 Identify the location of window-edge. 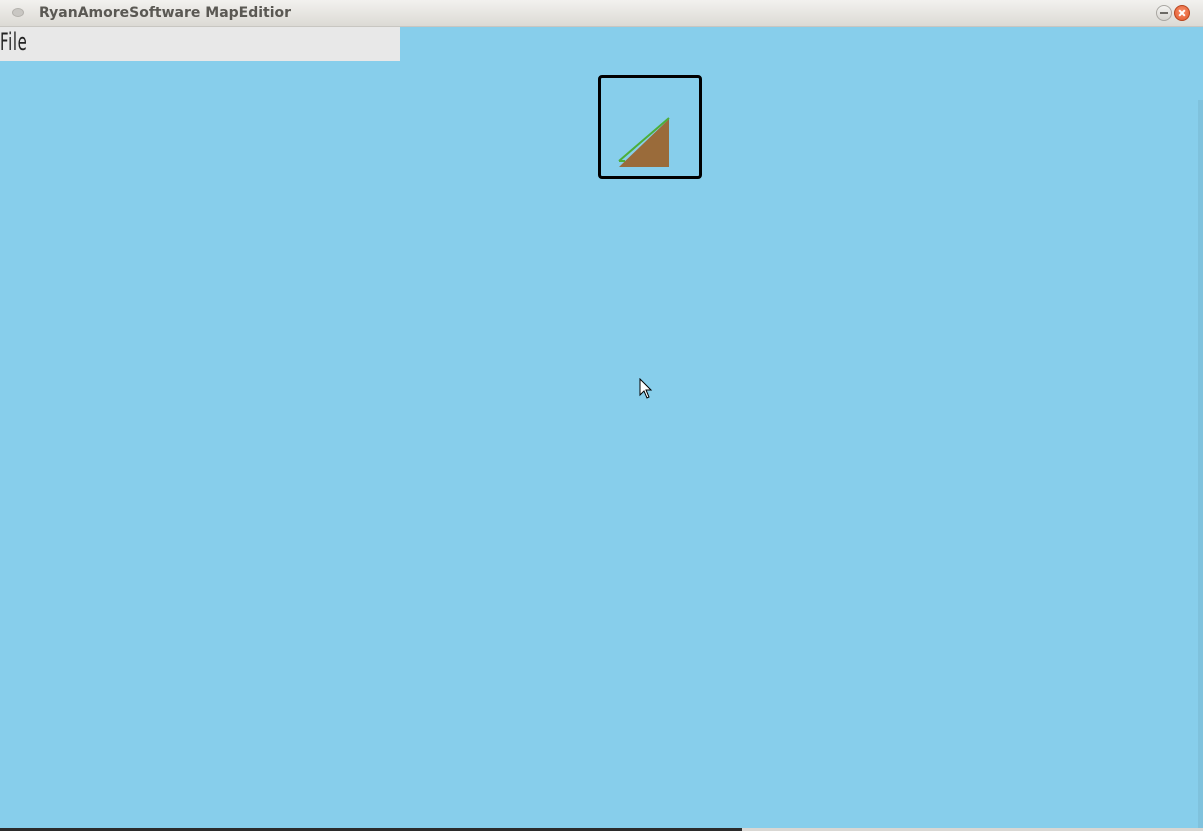
(1200, 464).